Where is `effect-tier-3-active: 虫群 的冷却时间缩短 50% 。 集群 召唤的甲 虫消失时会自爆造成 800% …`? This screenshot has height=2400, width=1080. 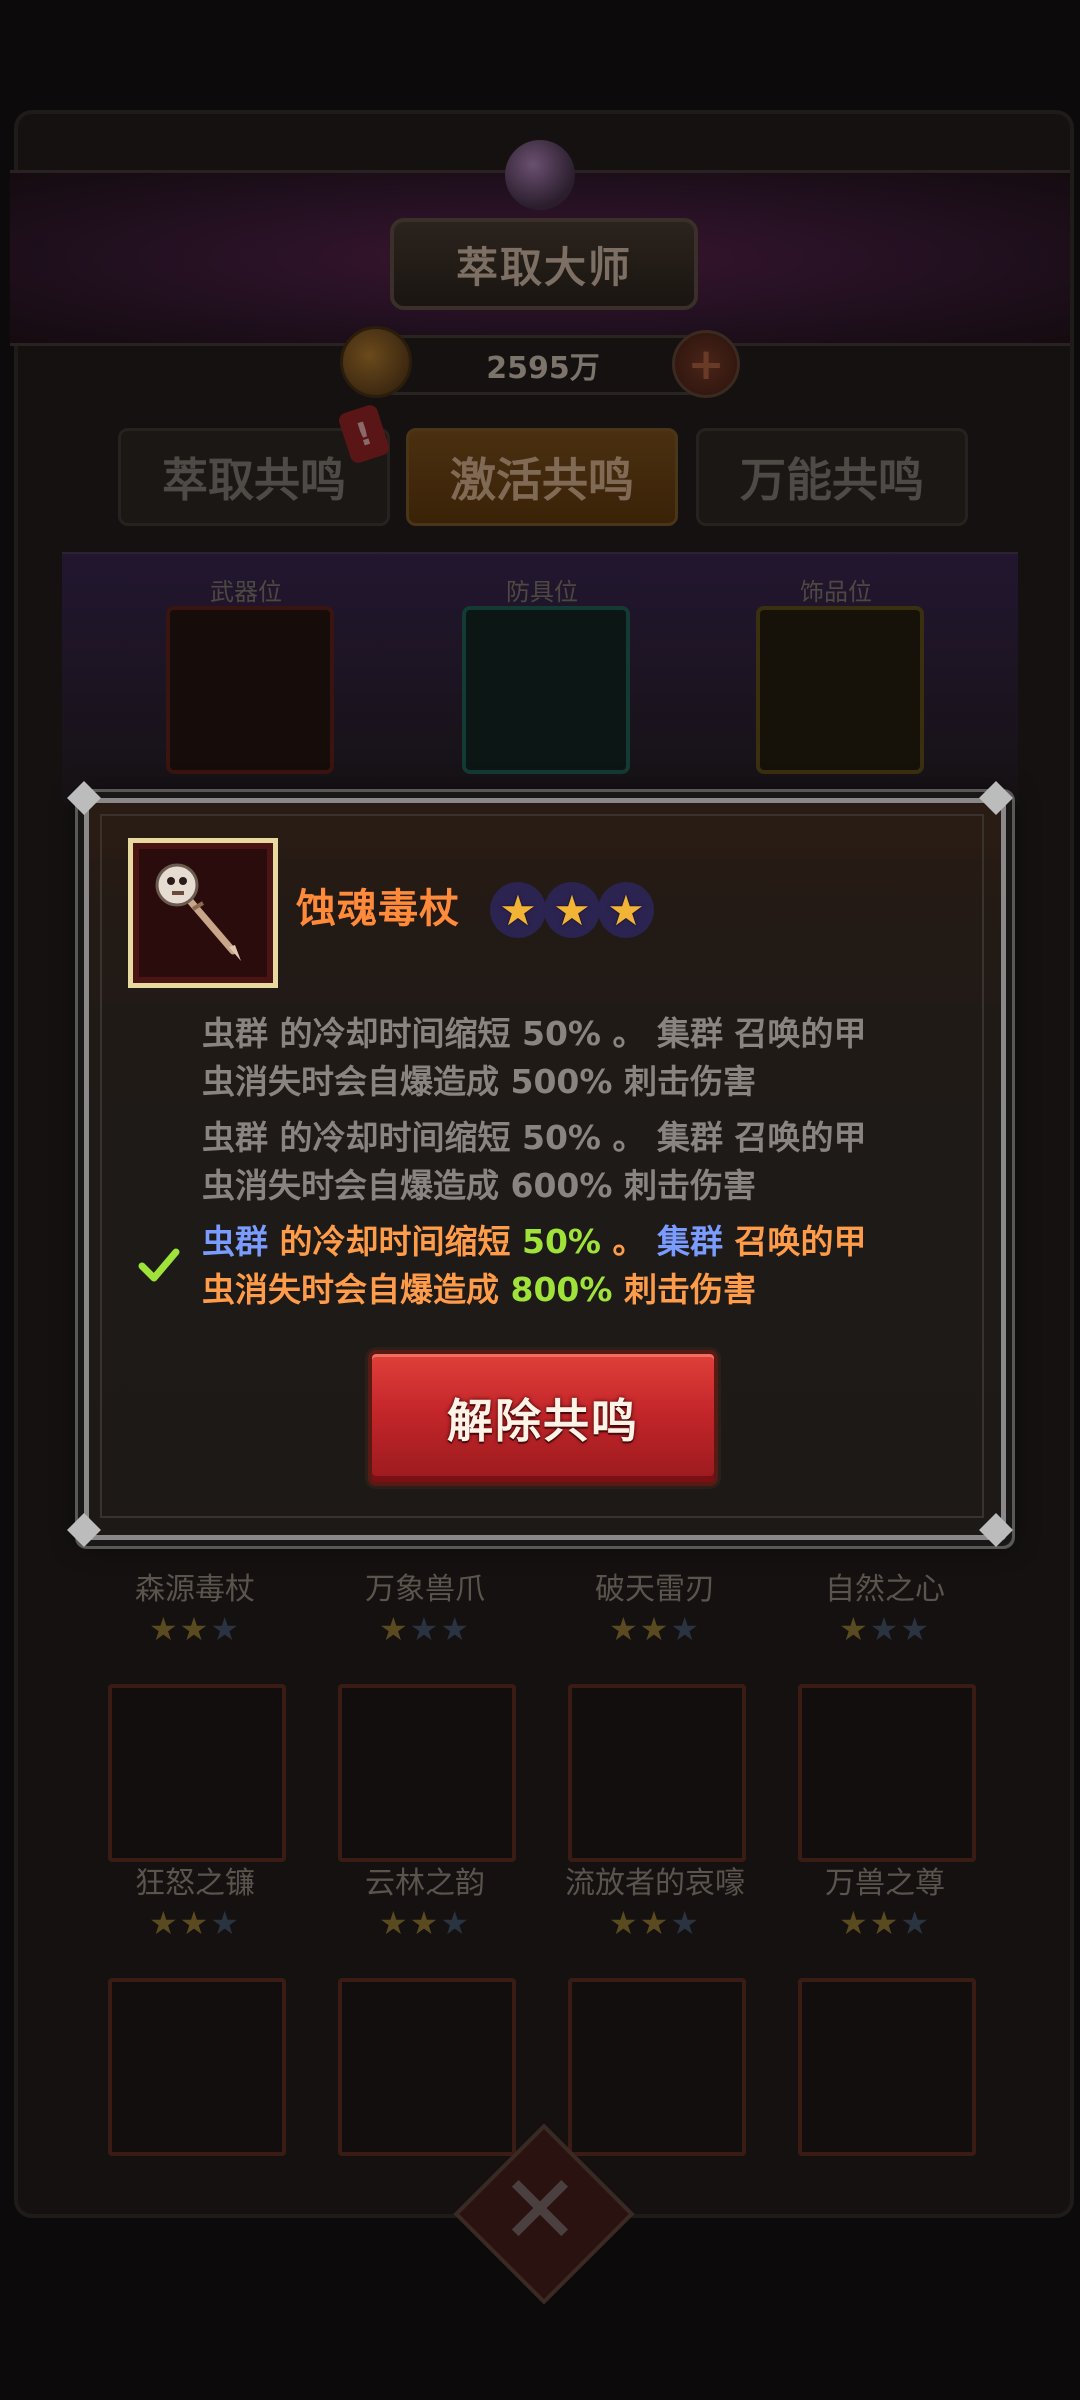 effect-tier-3-active: 虫群 的冷却时间缩短 50% 。 集群 召唤的甲 虫消失时会自爆造成 800% … is located at coordinates (572, 1266).